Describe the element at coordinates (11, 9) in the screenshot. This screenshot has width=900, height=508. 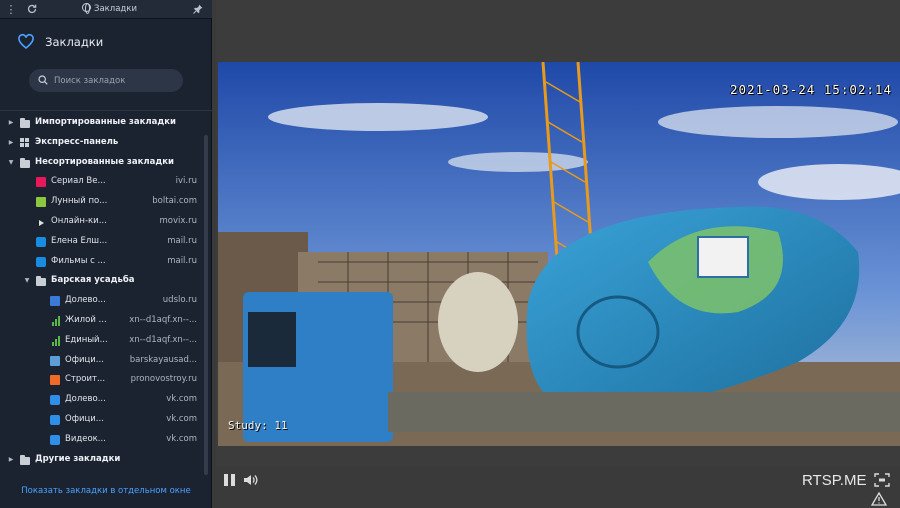
I see `menu-dots-icon: ⋮` at that location.